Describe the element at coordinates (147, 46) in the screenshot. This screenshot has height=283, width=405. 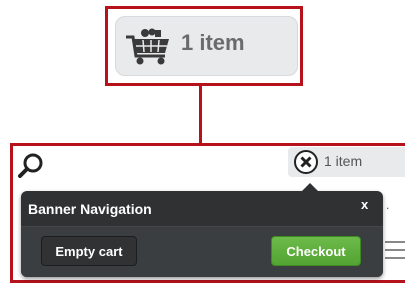
I see `shopping-cart-icon` at that location.